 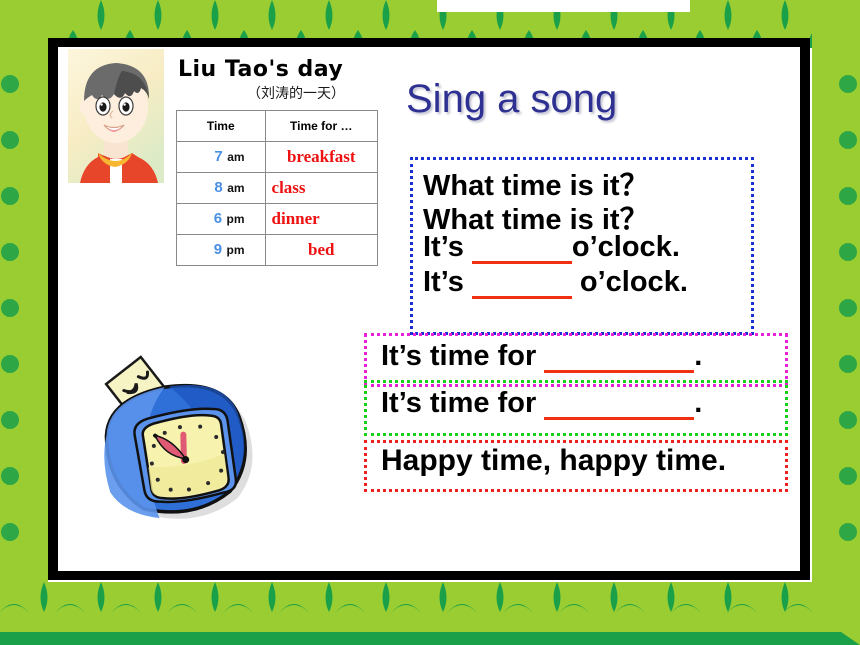 What do you see at coordinates (218, 187) in the screenshot?
I see `time-hour: 8` at bounding box center [218, 187].